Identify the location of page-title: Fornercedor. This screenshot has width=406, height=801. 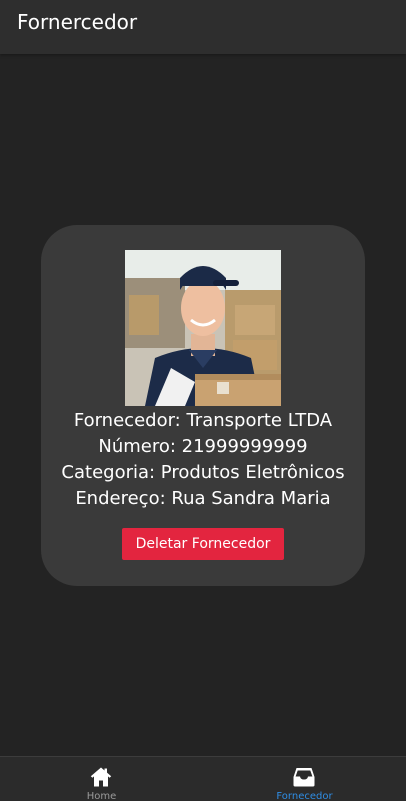
(77, 22).